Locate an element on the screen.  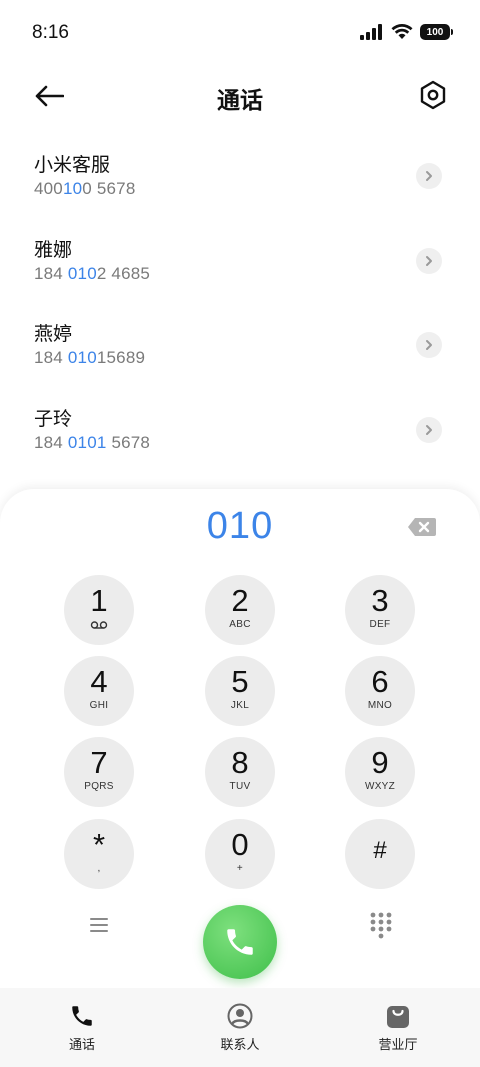
key-7: 7 PQRS is located at coordinates (99, 772).